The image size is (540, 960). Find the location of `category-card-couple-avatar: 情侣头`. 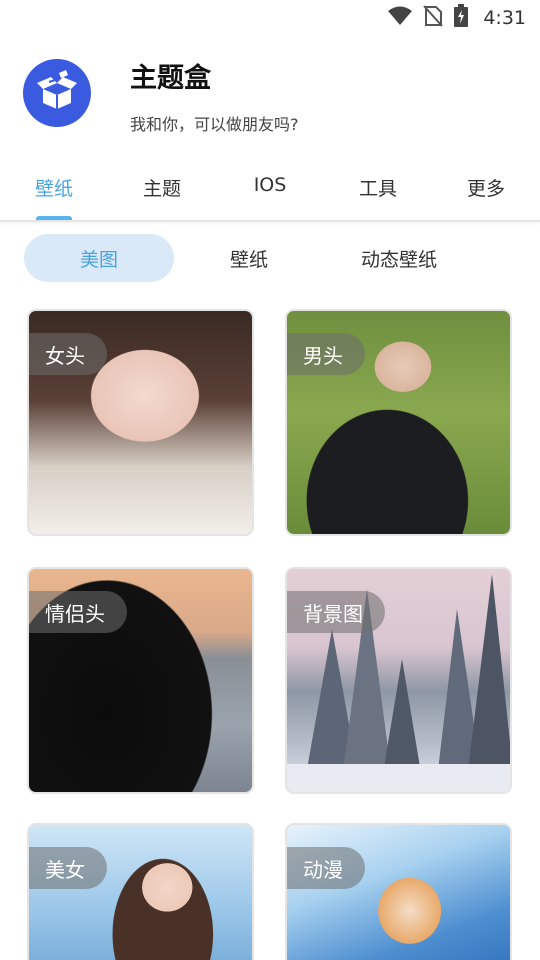

category-card-couple-avatar: 情侣头 is located at coordinates (140, 680).